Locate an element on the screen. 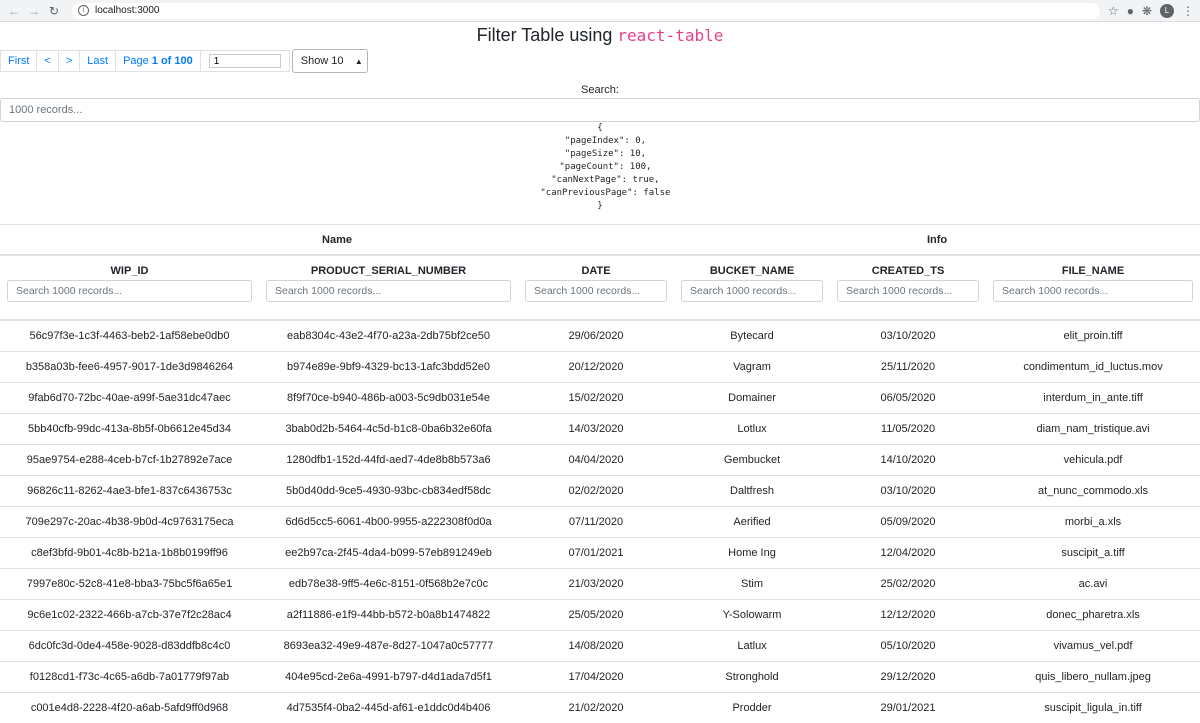  first-page-button: First is located at coordinates (18, 61).